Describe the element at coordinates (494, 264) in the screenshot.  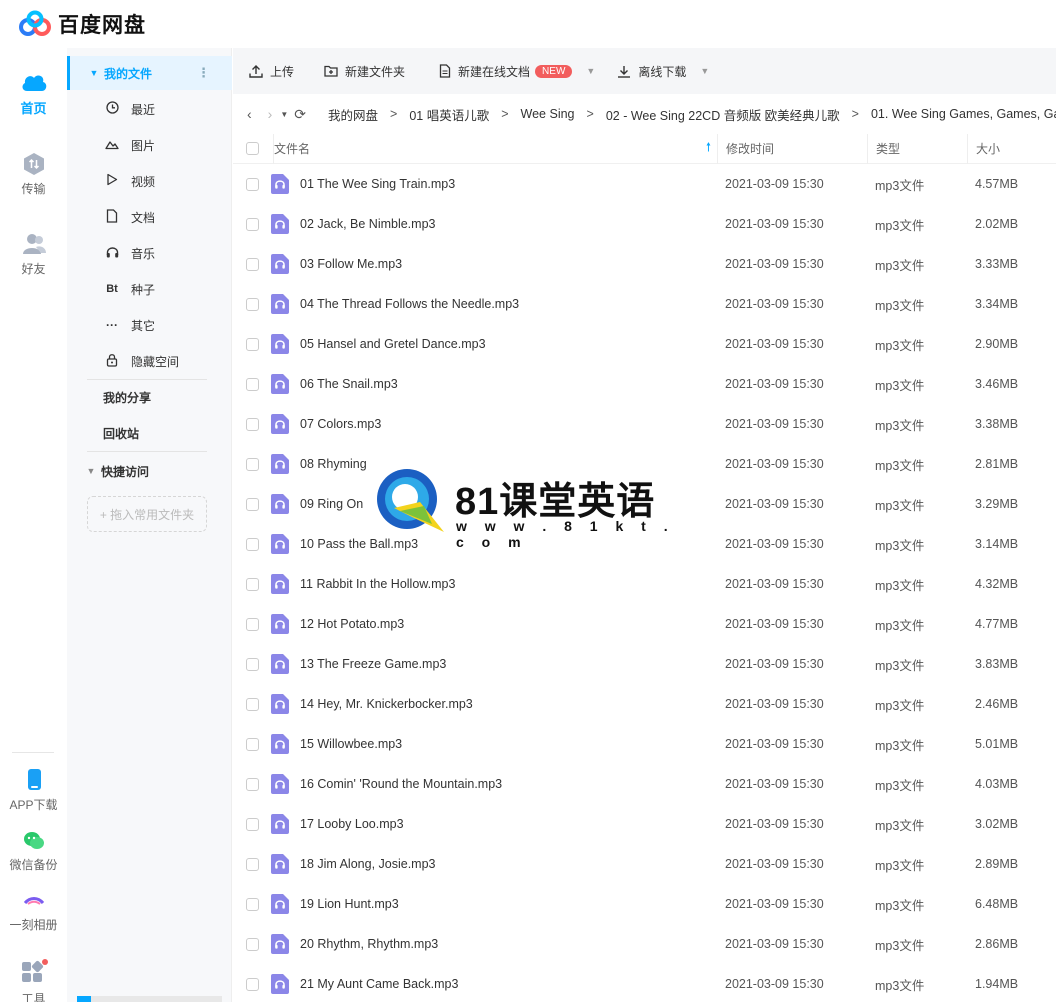
I see `file-name-cell: 03 Follow Me.mp3` at that location.